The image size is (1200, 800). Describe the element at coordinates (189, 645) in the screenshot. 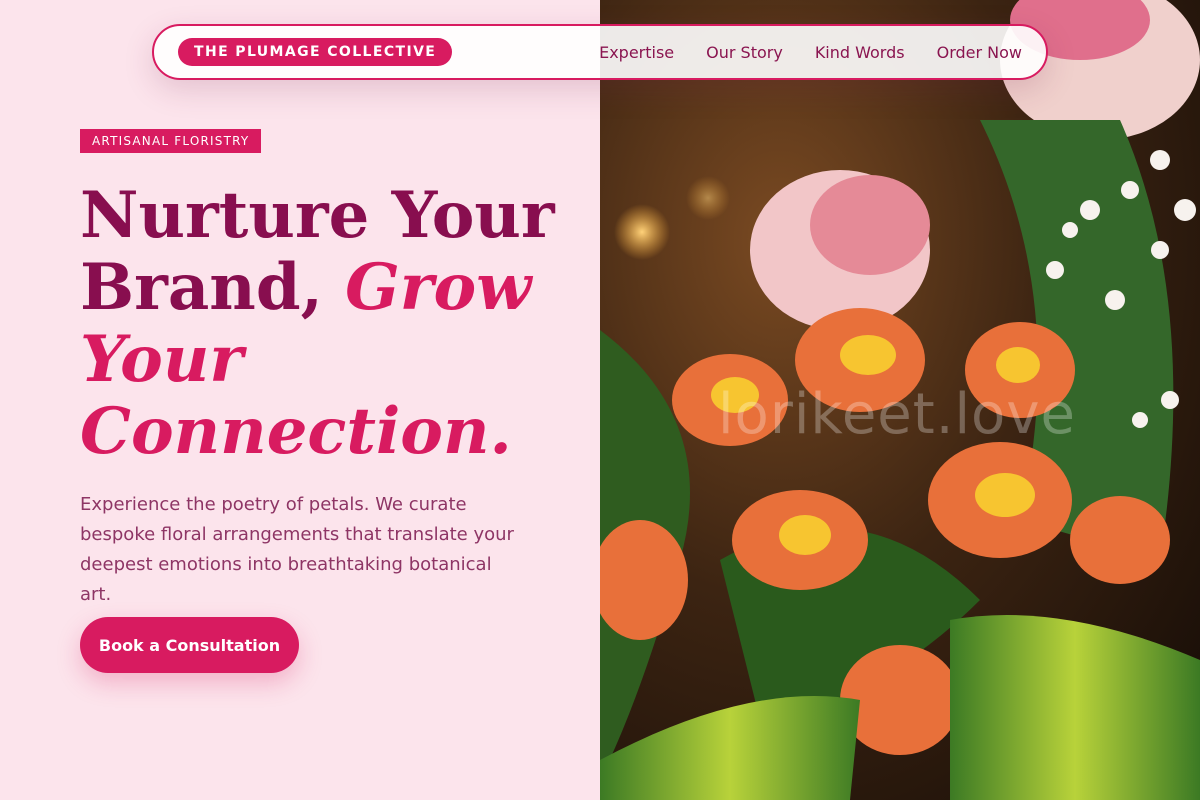

I see `book-consultation-button: Book a Consultation` at that location.